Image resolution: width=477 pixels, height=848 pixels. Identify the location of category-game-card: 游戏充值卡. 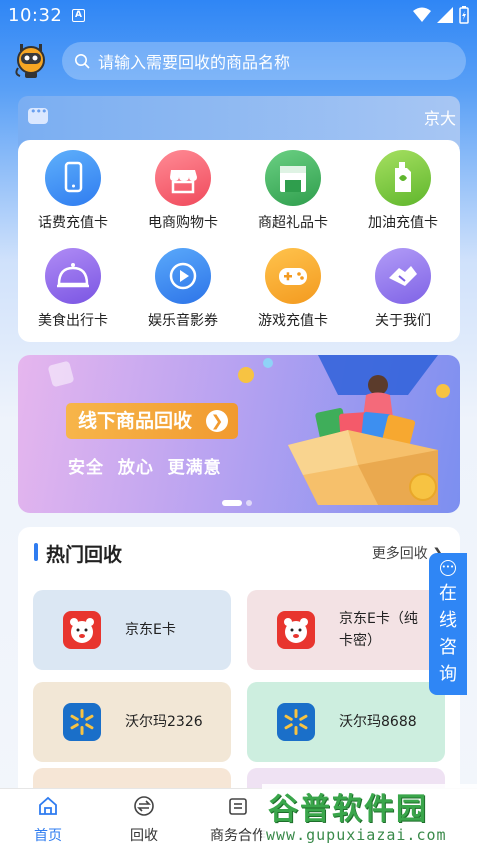
(293, 289).